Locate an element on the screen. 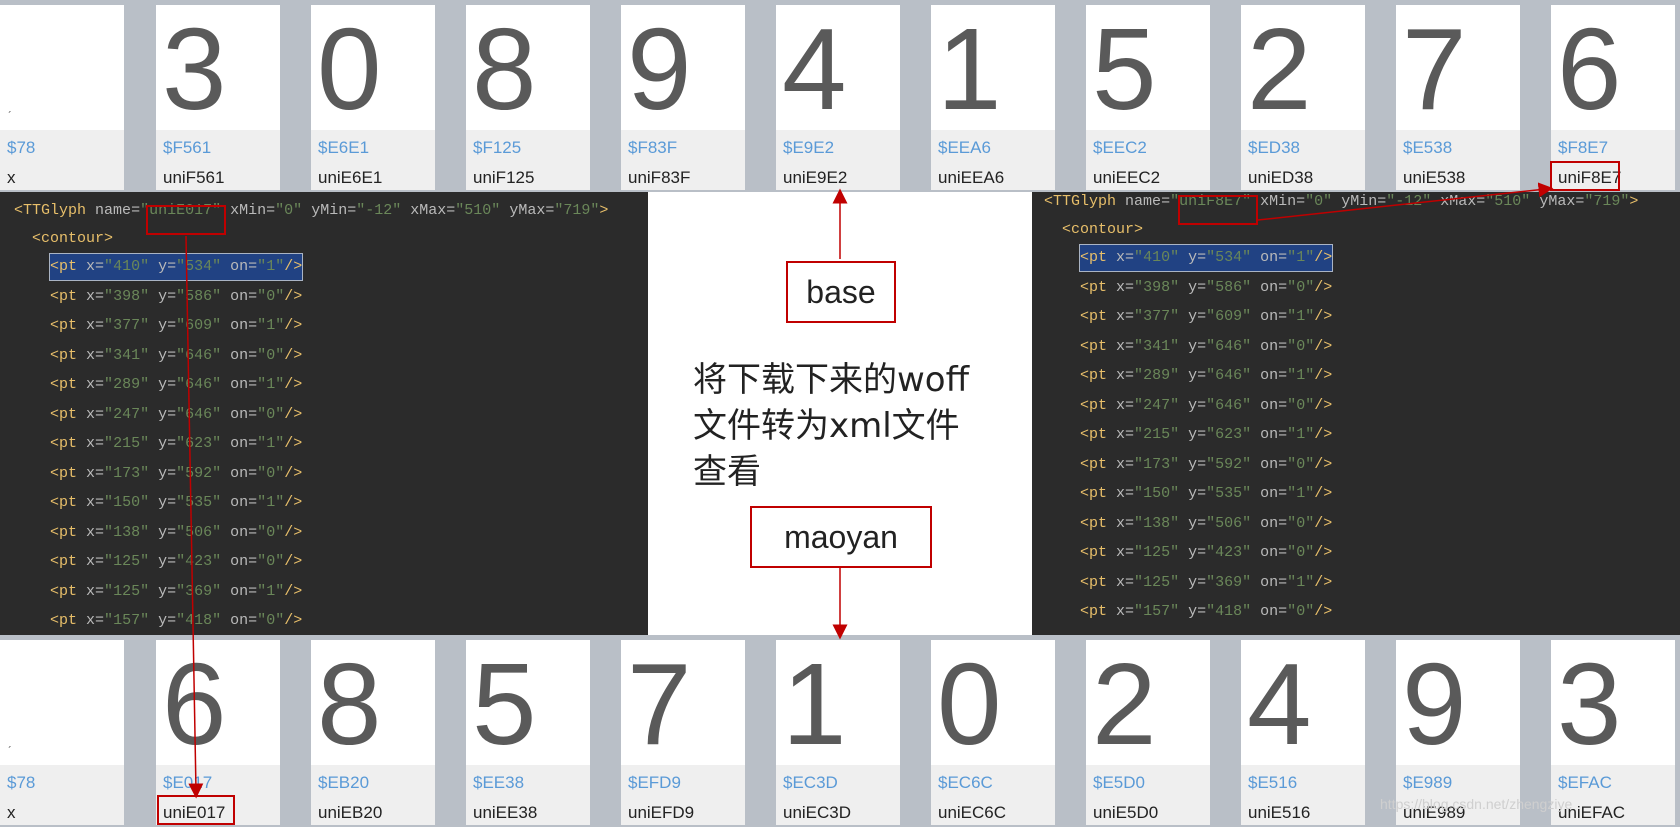  xml-bound-value: -12 is located at coordinates (1409, 201).